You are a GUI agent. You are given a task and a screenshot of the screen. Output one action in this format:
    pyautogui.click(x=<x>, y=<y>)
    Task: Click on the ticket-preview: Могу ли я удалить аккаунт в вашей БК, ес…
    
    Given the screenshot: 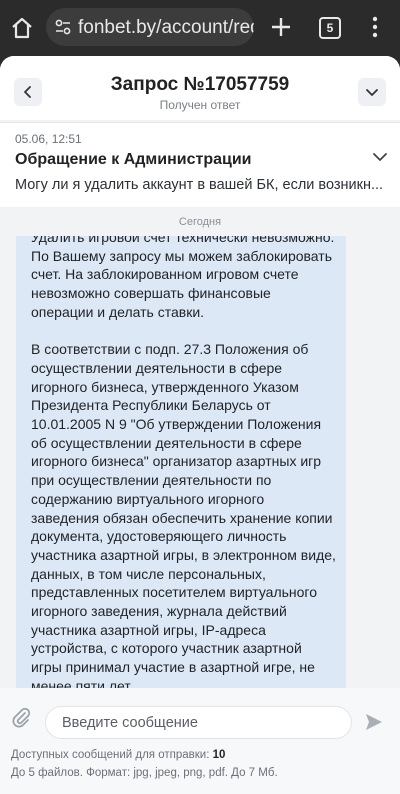 What is the action you would take?
    pyautogui.click(x=199, y=185)
    